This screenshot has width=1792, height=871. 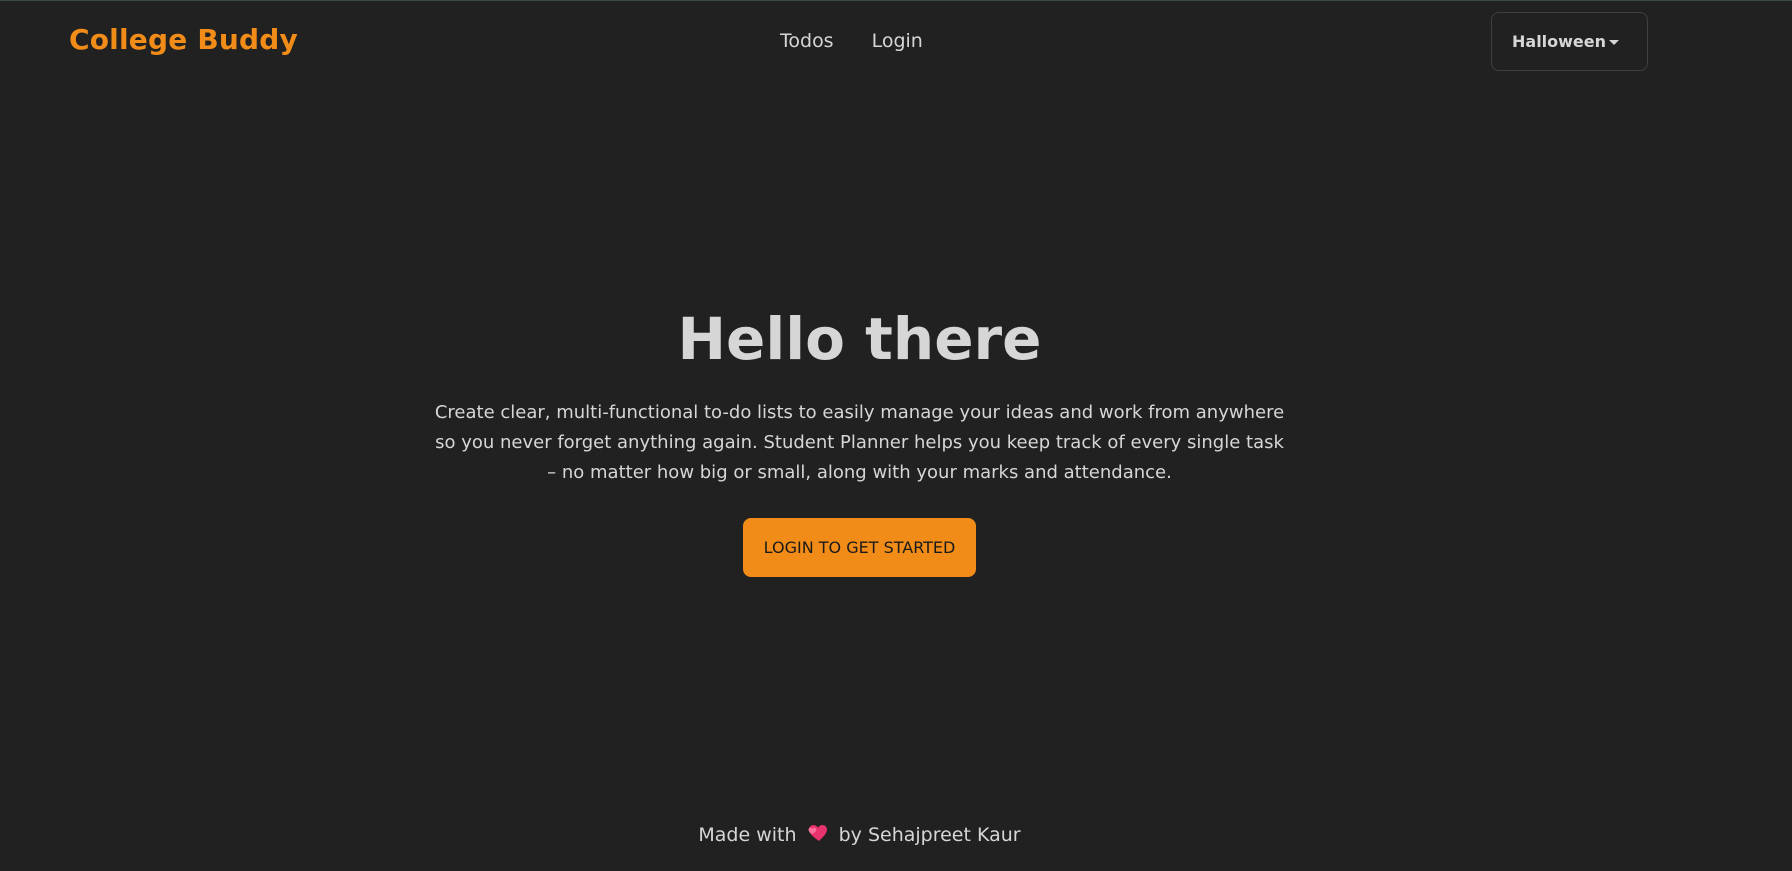 I want to click on hero-title: Hello there, so click(x=859, y=339).